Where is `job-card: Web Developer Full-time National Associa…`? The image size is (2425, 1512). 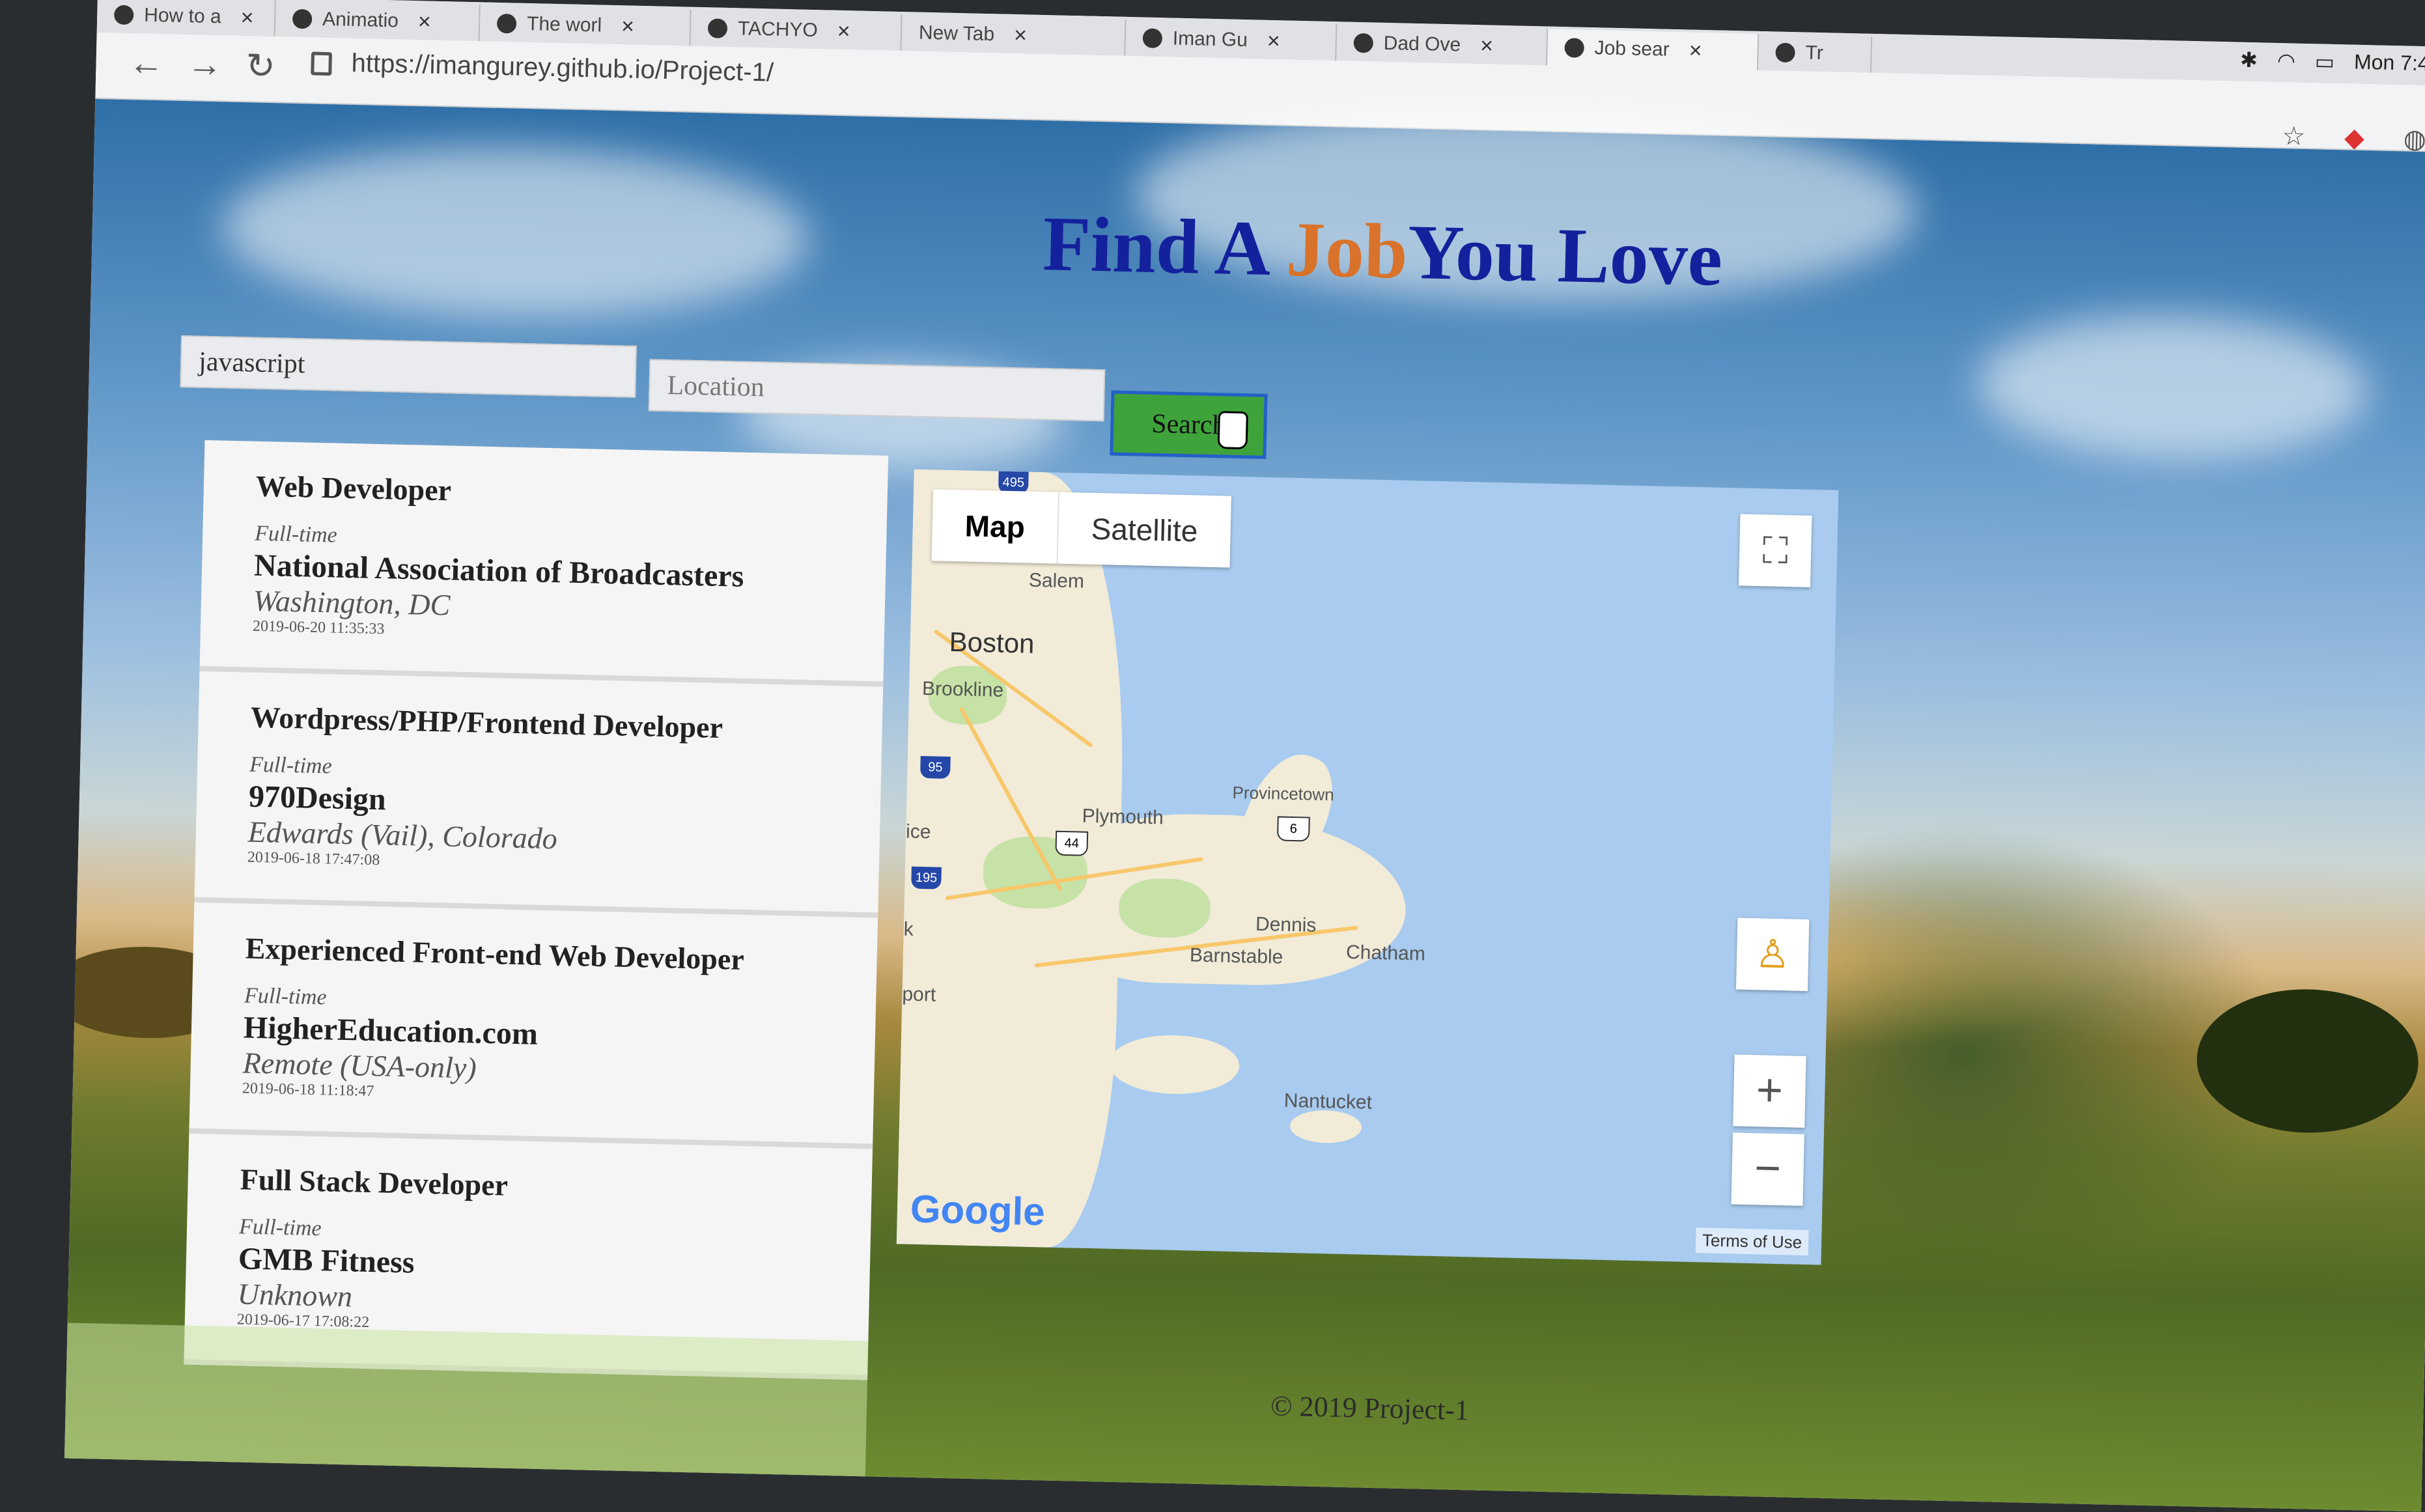
job-card: Web Developer Full-time National Associa… is located at coordinates (544, 563).